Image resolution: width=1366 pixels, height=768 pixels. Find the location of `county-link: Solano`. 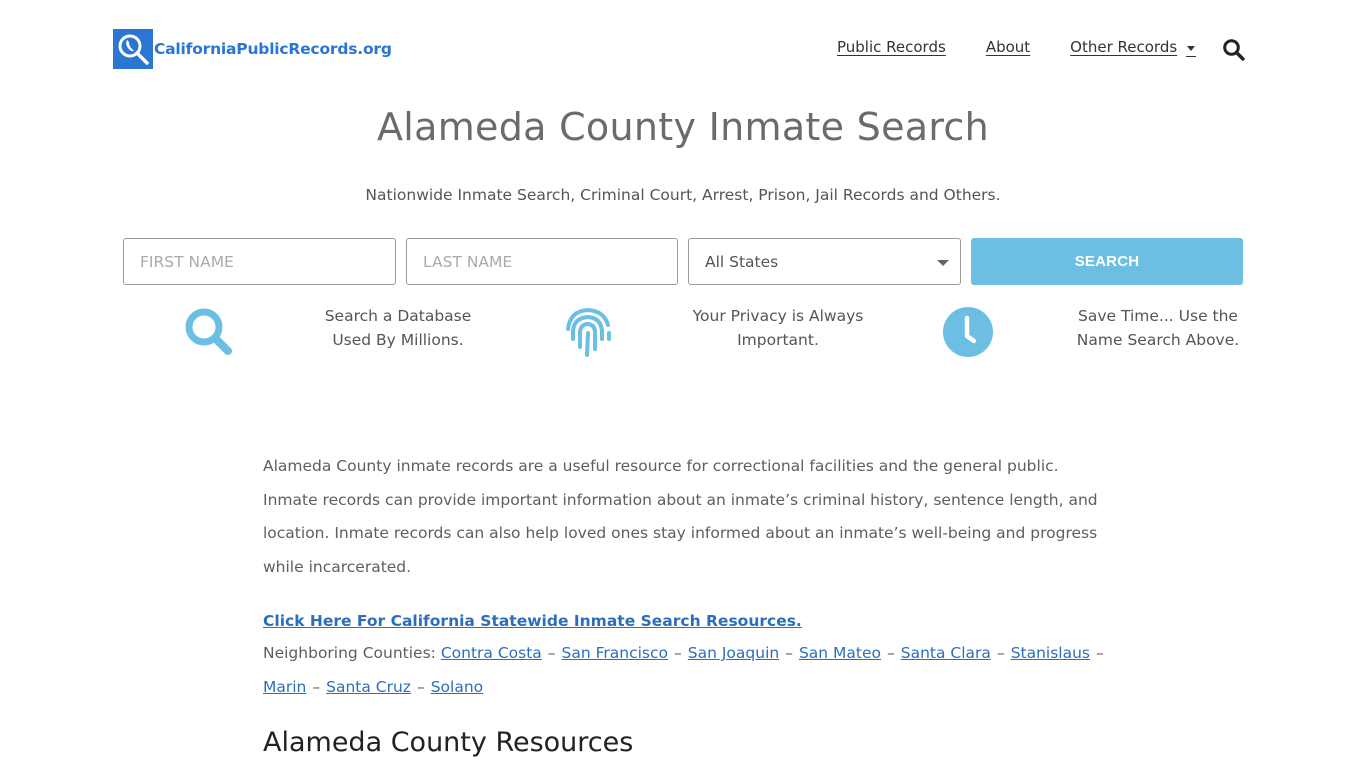

county-link: Solano is located at coordinates (457, 687).